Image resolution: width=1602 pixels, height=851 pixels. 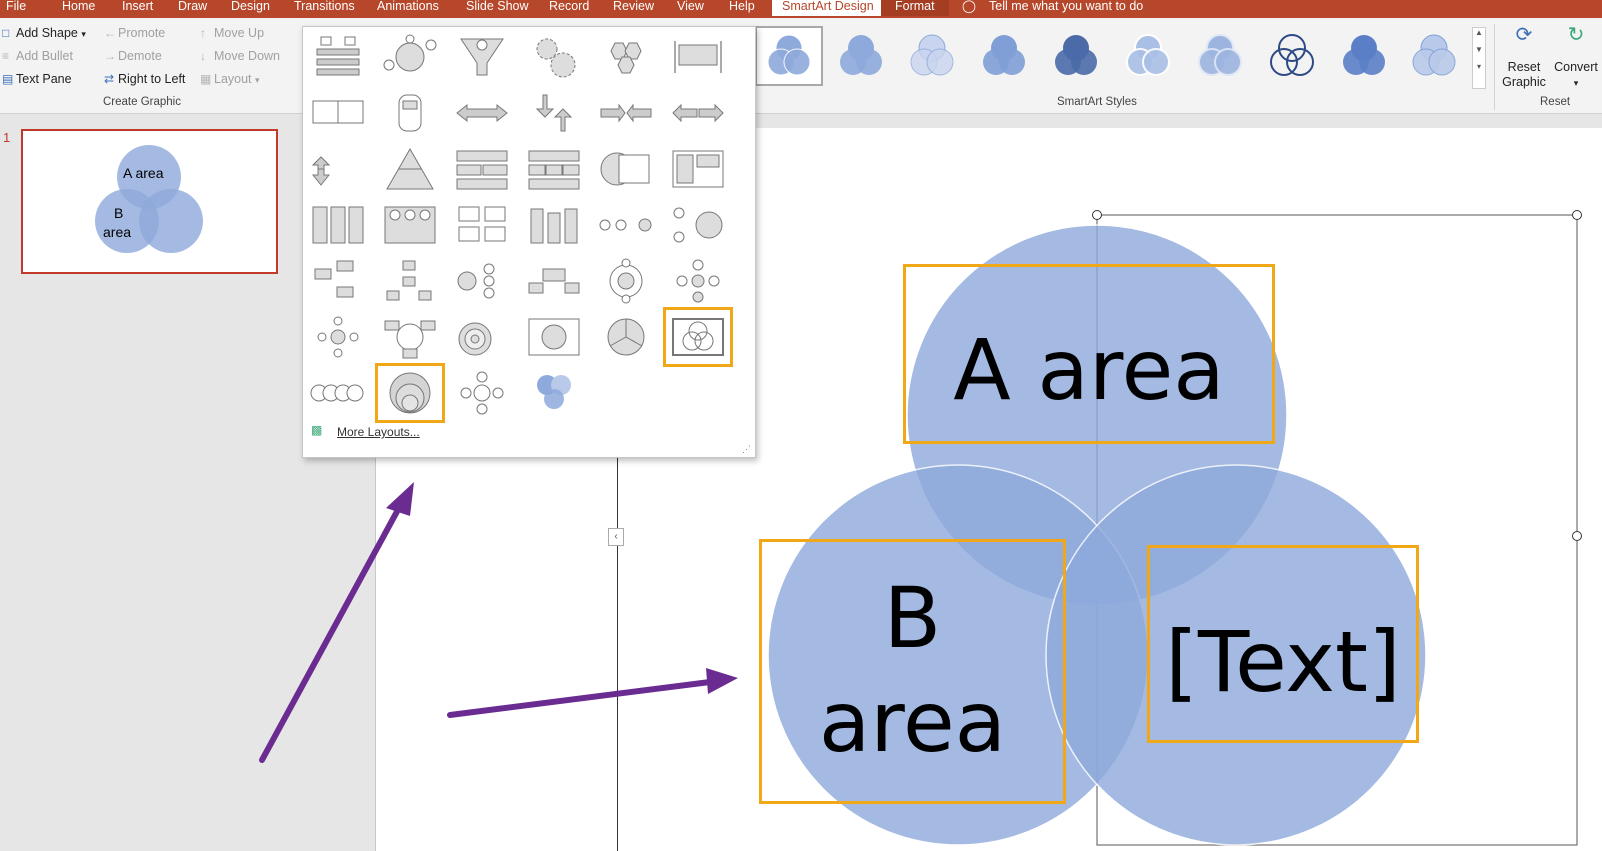 I want to click on add-shape-button: □ Add Shape ▾, so click(x=44, y=33).